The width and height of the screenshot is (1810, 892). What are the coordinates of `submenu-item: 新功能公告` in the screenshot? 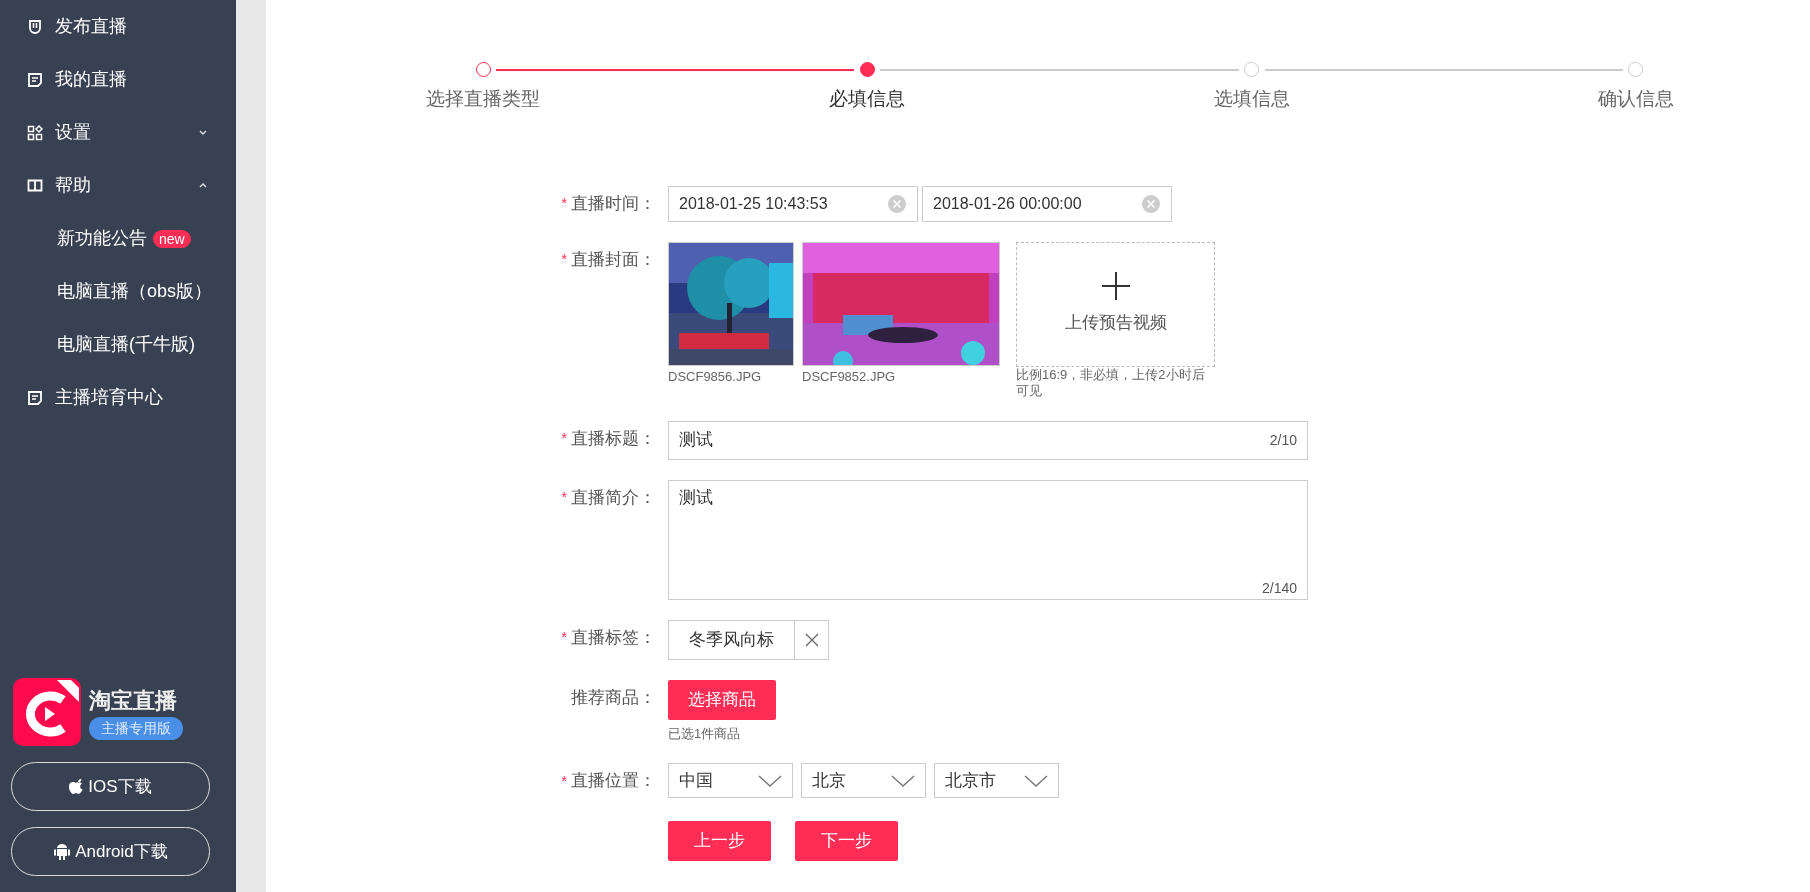 It's located at (102, 238).